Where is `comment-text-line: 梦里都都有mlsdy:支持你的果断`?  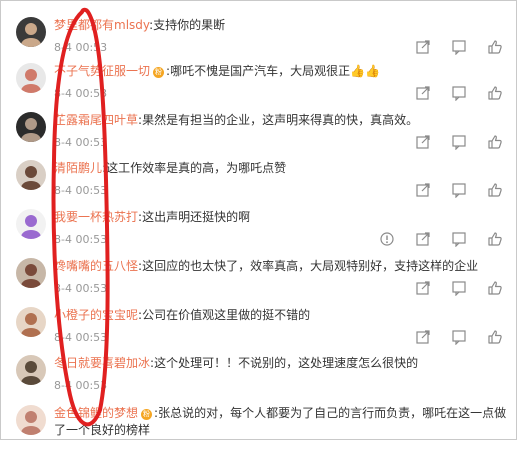 comment-text-line: 梦里都都有mlsdy:支持你的果断 is located at coordinates (284, 25).